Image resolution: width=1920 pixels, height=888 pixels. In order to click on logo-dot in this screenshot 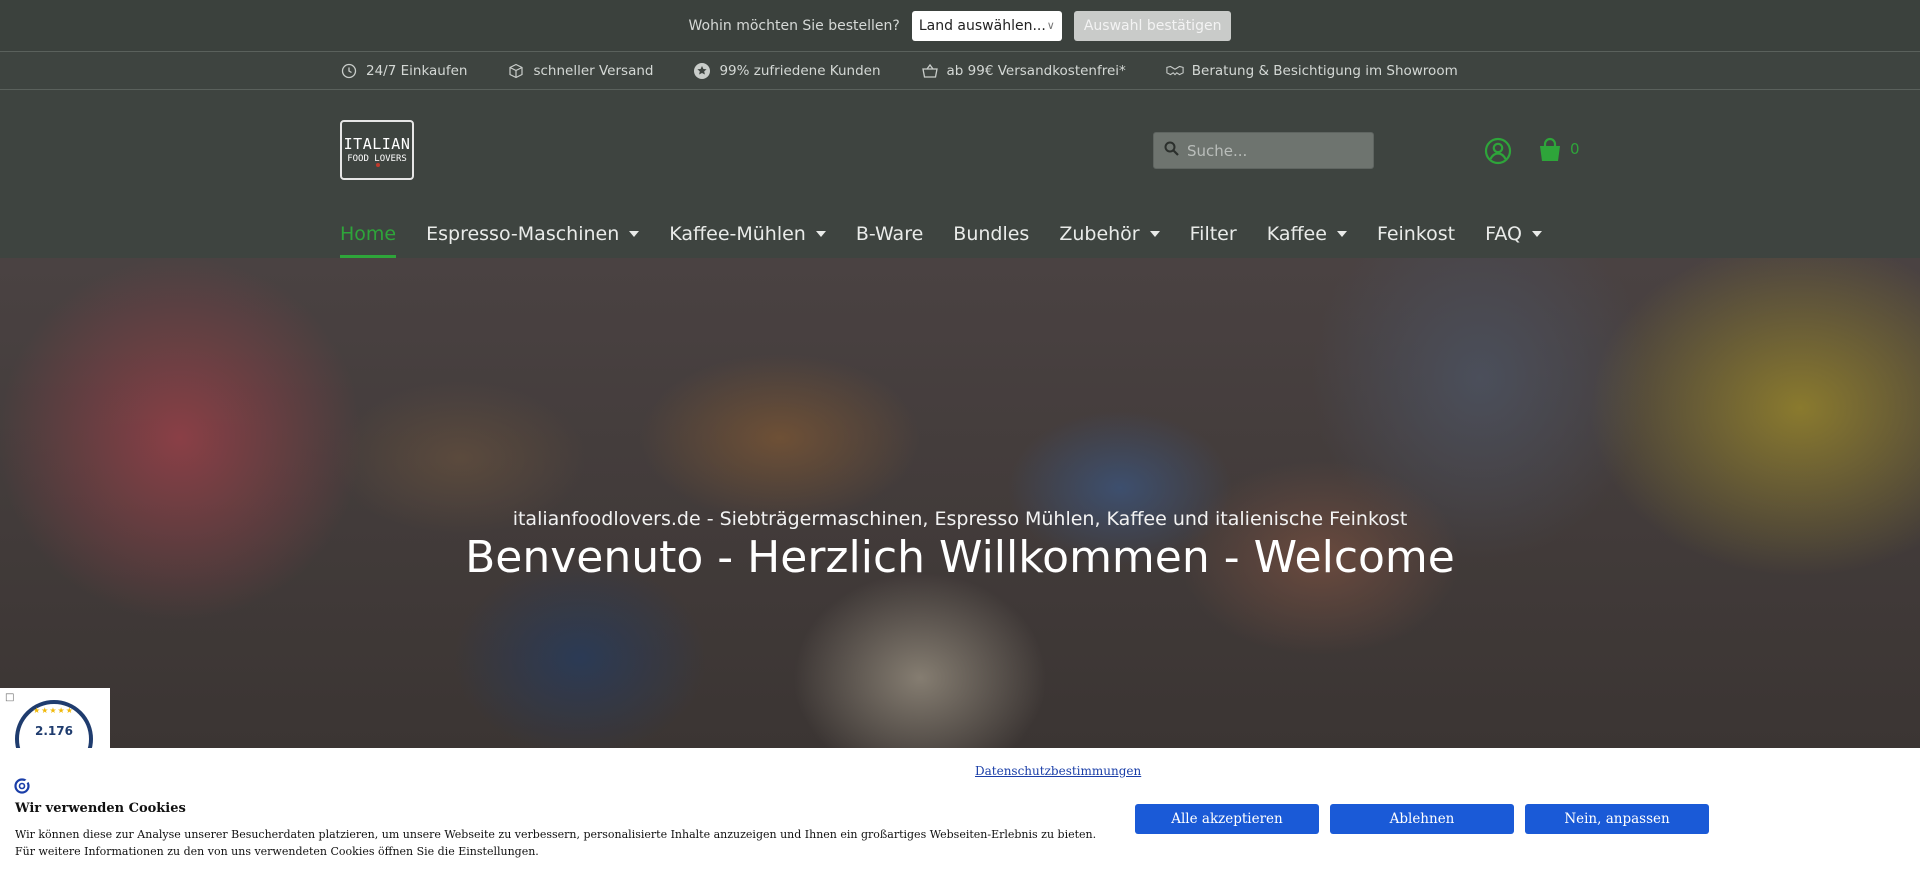, I will do `click(378, 165)`.